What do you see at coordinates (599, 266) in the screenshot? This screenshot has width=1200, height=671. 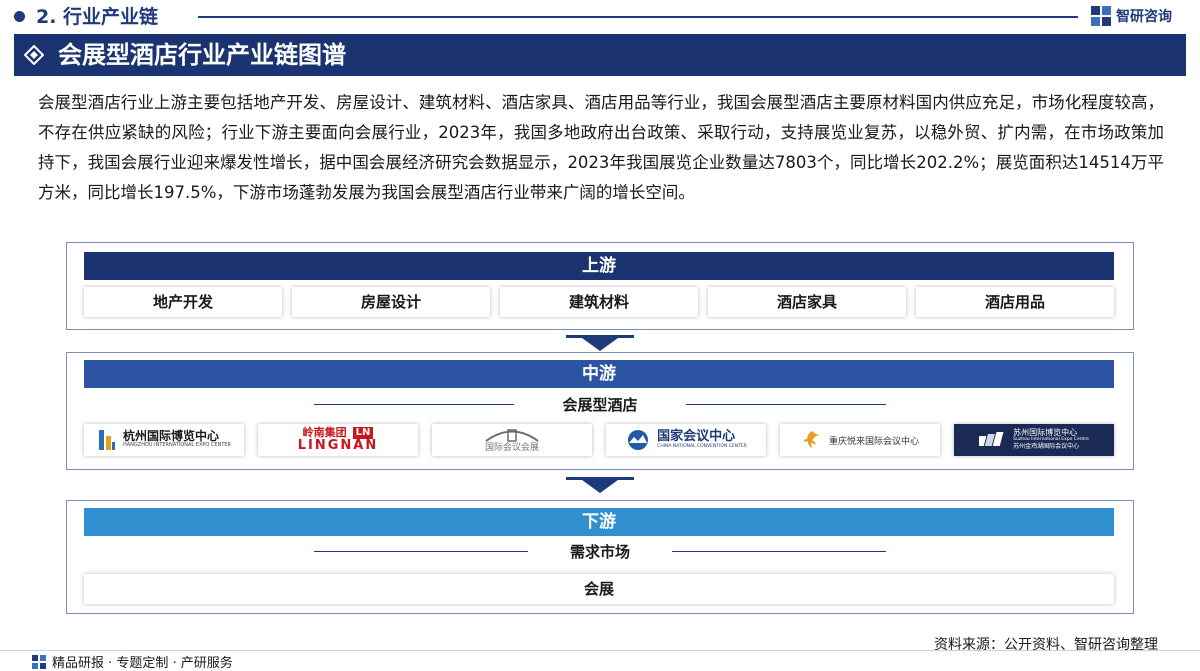 I see `upstream-band: 上游` at bounding box center [599, 266].